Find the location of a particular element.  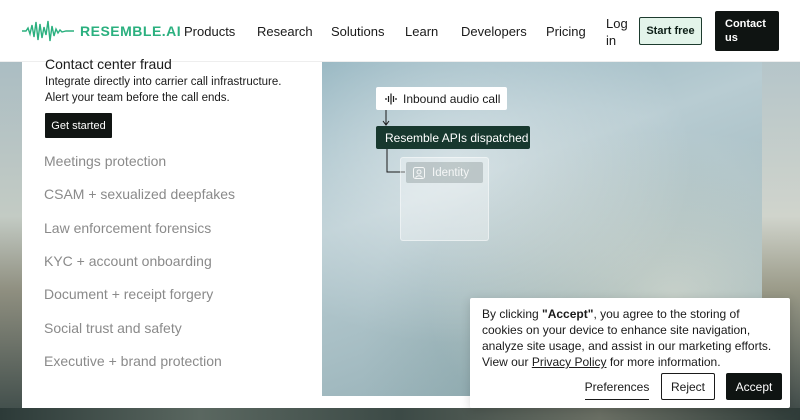

cookie-text-1: By clicking is located at coordinates (512, 314).